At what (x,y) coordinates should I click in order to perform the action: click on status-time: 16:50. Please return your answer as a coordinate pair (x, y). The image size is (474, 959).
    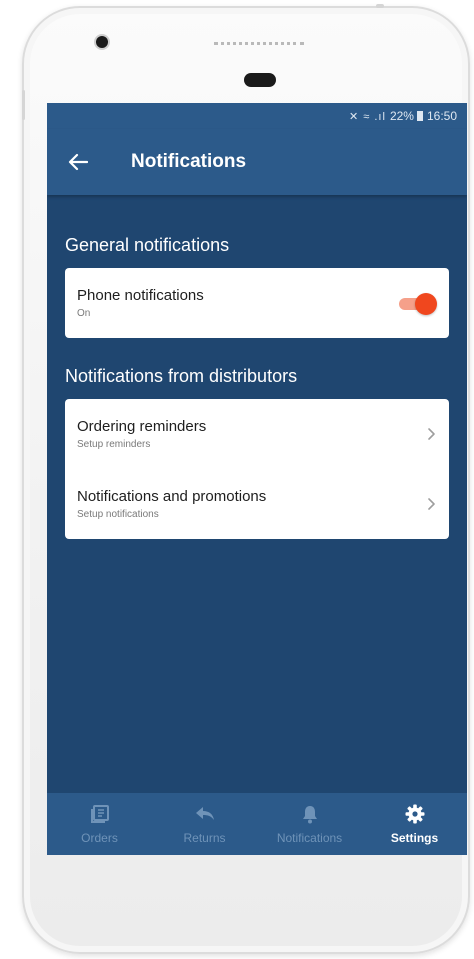
    Looking at the image, I should click on (441, 116).